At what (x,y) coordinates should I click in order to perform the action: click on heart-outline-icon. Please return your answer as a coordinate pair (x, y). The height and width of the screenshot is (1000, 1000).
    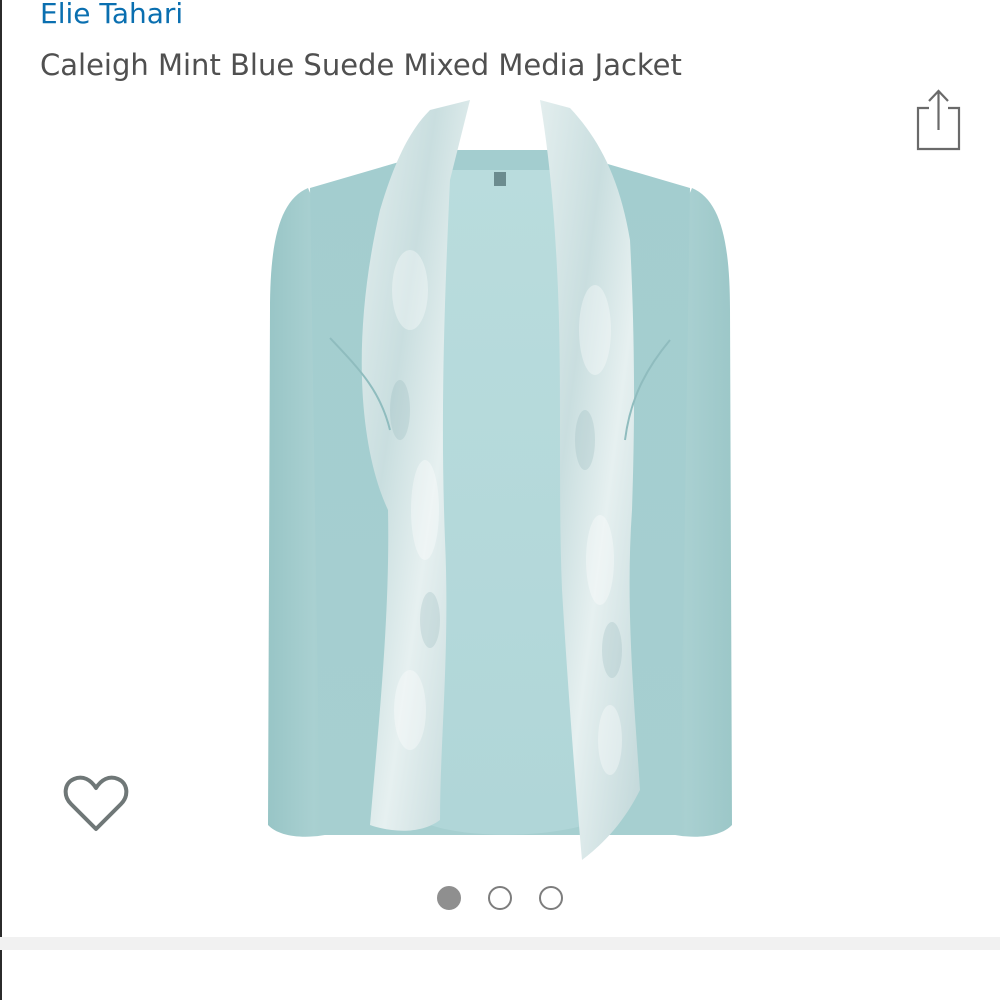
    Looking at the image, I should click on (96, 803).